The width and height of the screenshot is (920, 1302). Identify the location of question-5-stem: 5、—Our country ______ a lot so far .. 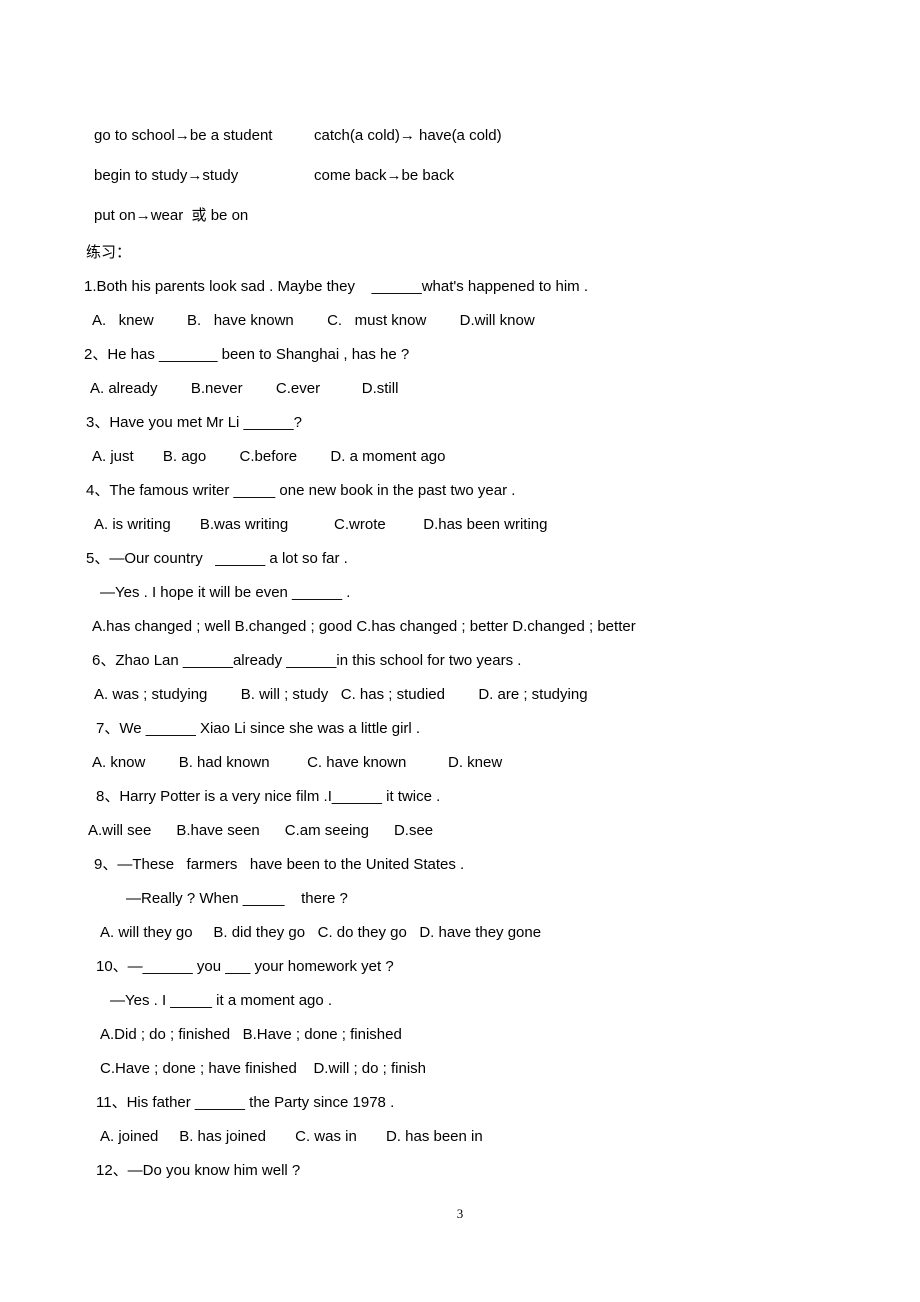
(217, 558).